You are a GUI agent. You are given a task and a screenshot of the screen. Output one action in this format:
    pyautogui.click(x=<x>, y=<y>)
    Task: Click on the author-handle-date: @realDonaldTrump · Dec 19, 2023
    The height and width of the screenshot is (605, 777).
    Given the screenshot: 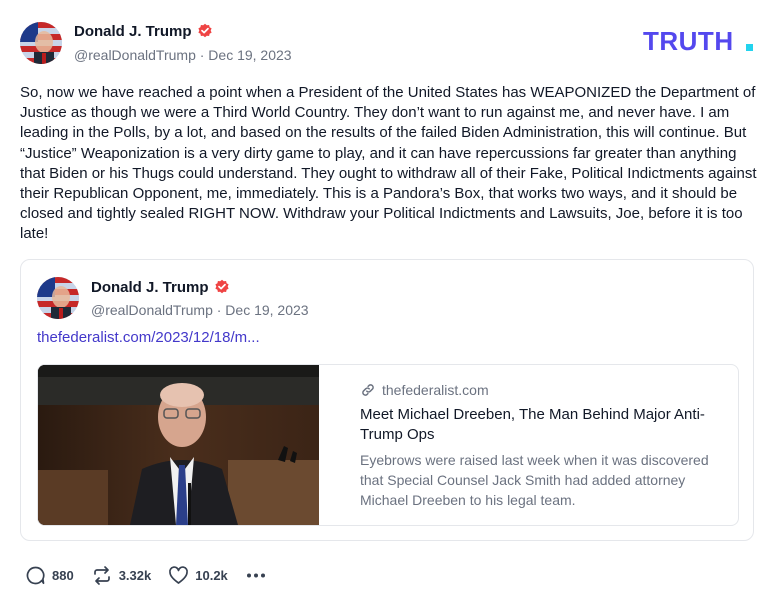 What is the action you would take?
    pyautogui.click(x=183, y=55)
    